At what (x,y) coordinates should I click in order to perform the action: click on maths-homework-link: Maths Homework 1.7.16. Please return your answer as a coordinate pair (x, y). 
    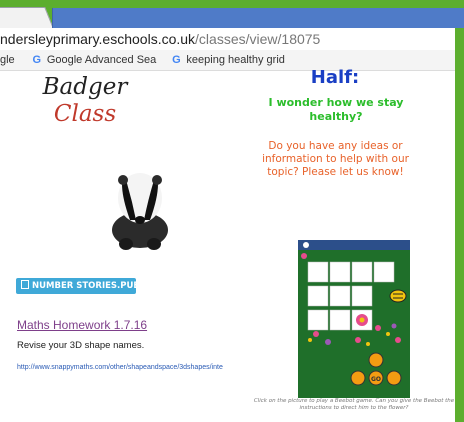
    Looking at the image, I should click on (82, 325).